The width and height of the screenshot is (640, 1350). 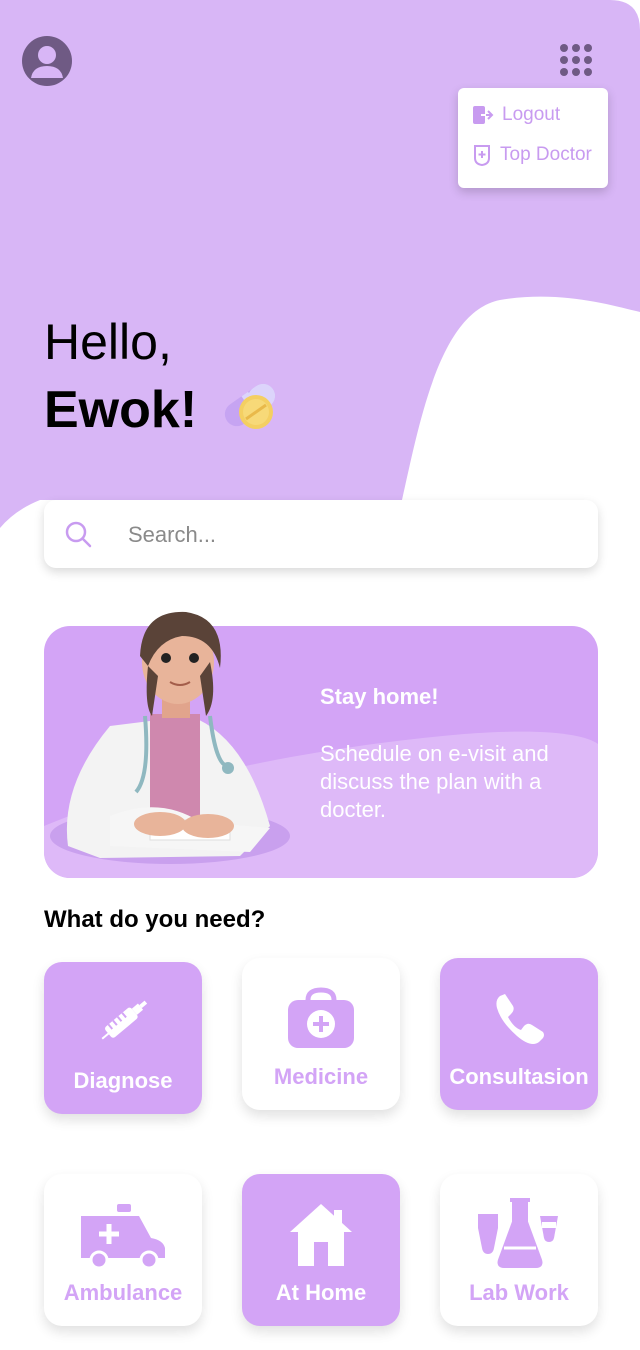 What do you see at coordinates (348, 535) in the screenshot?
I see `search-input` at bounding box center [348, 535].